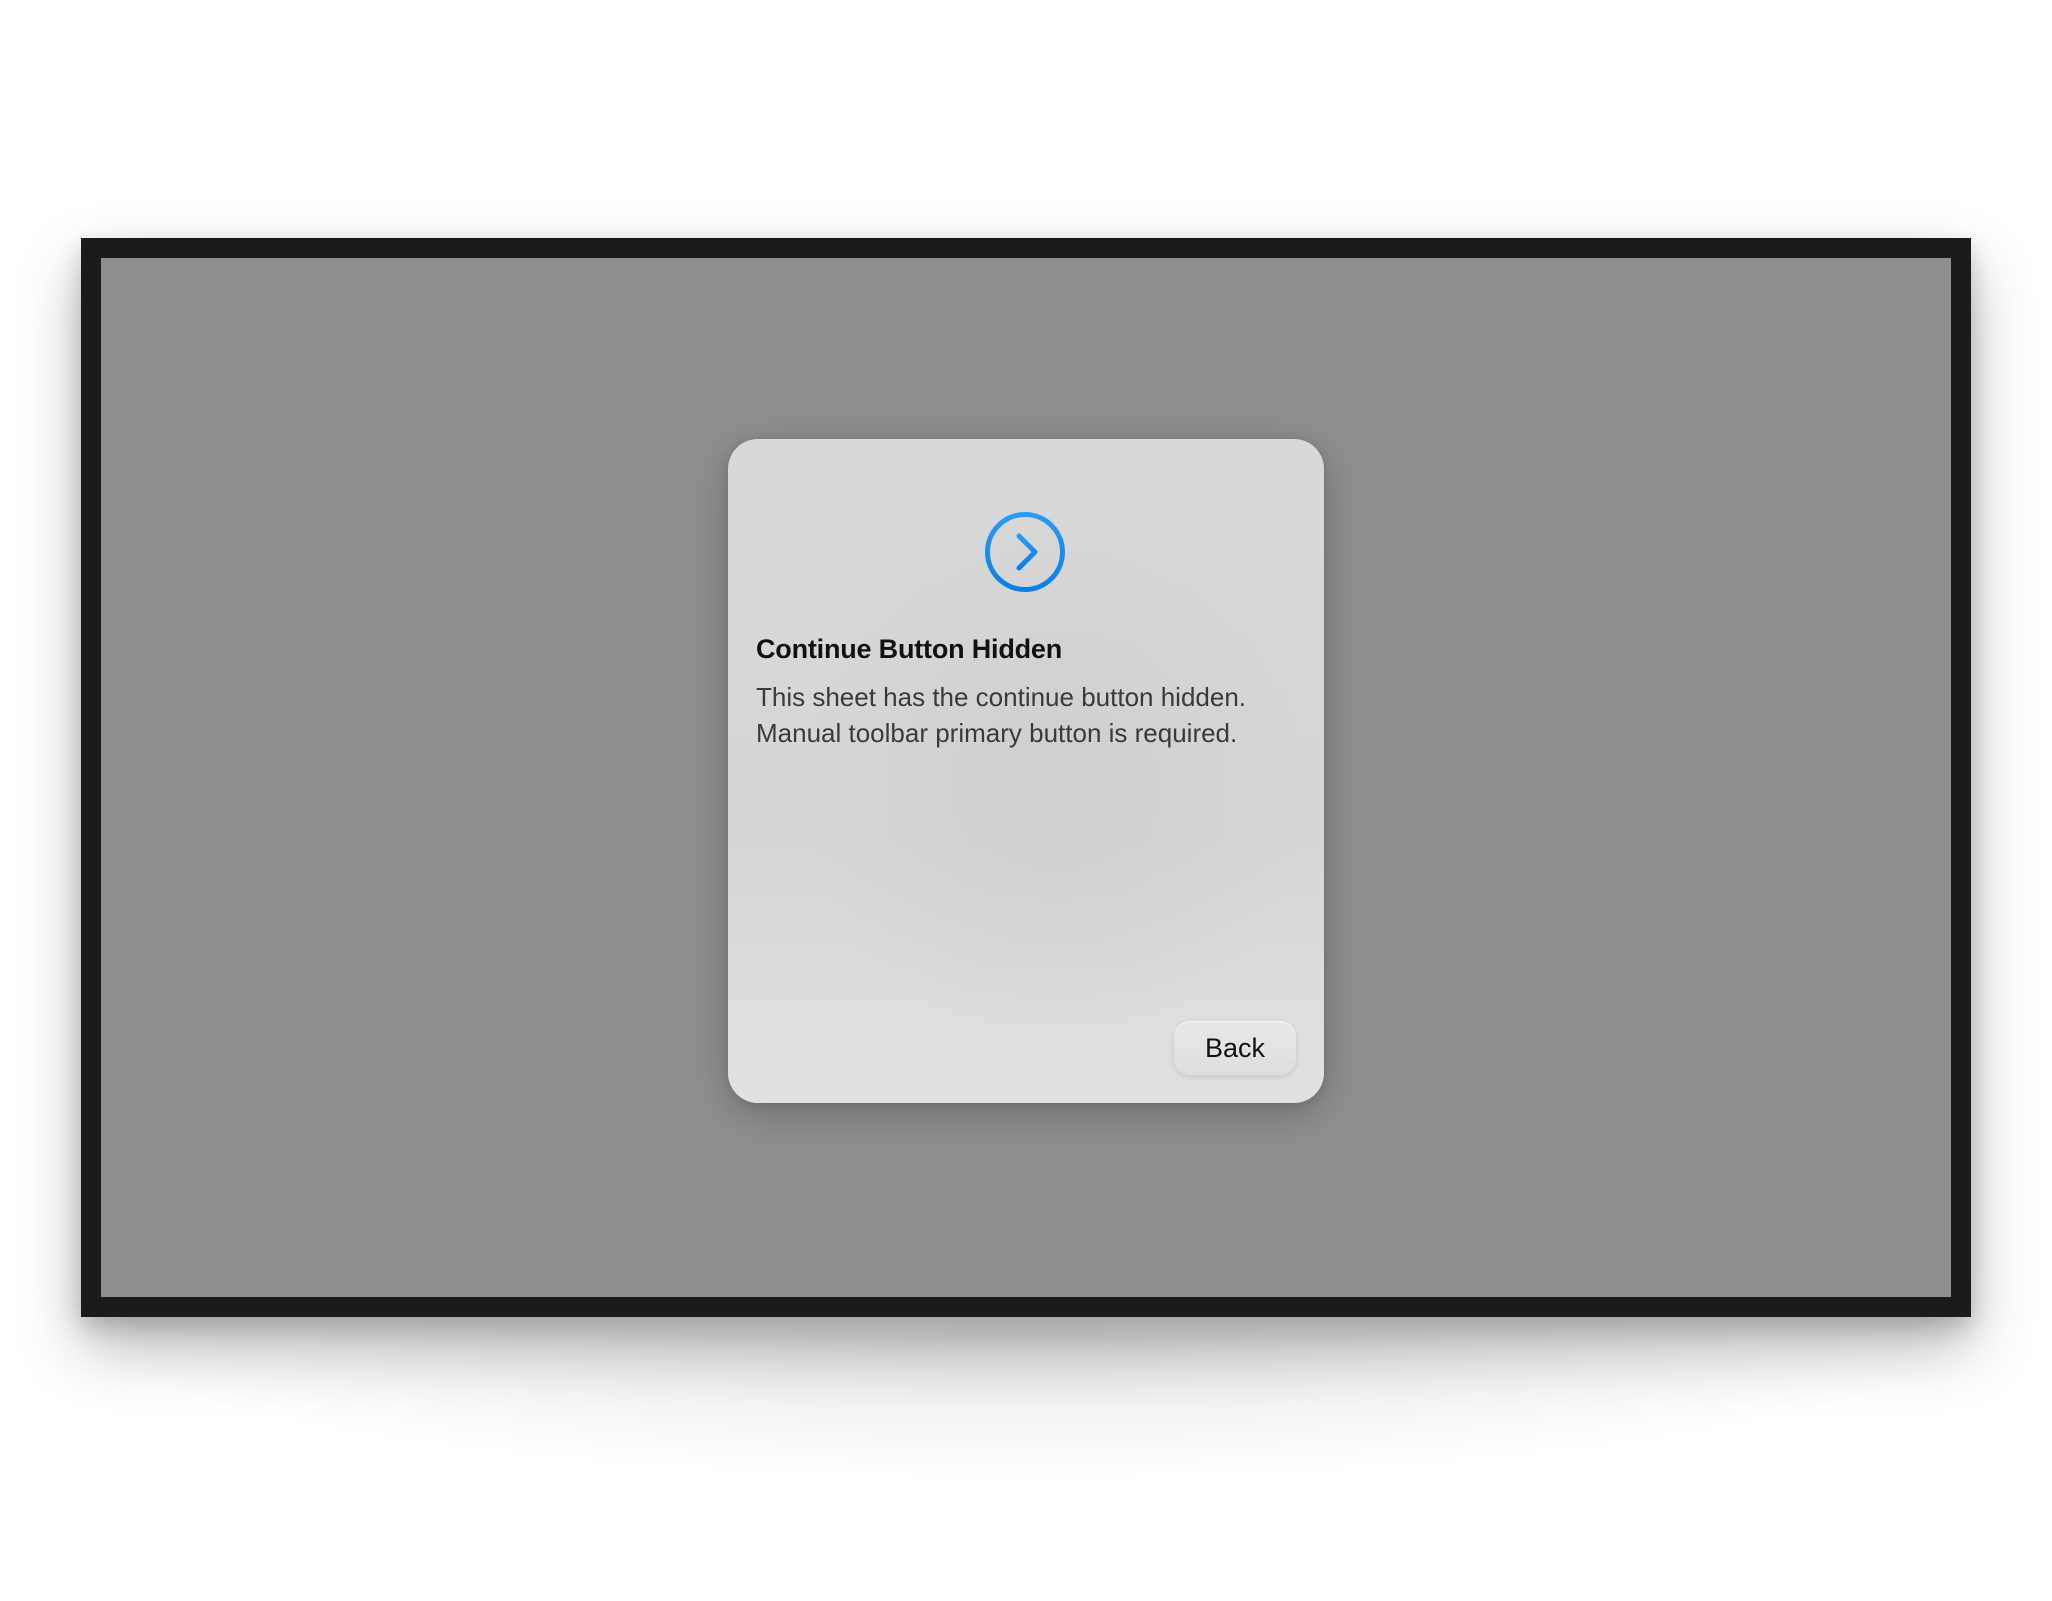 Image resolution: width=2052 pixels, height=1601 pixels. I want to click on sheet-title: Continue Button Hidden, so click(909, 649).